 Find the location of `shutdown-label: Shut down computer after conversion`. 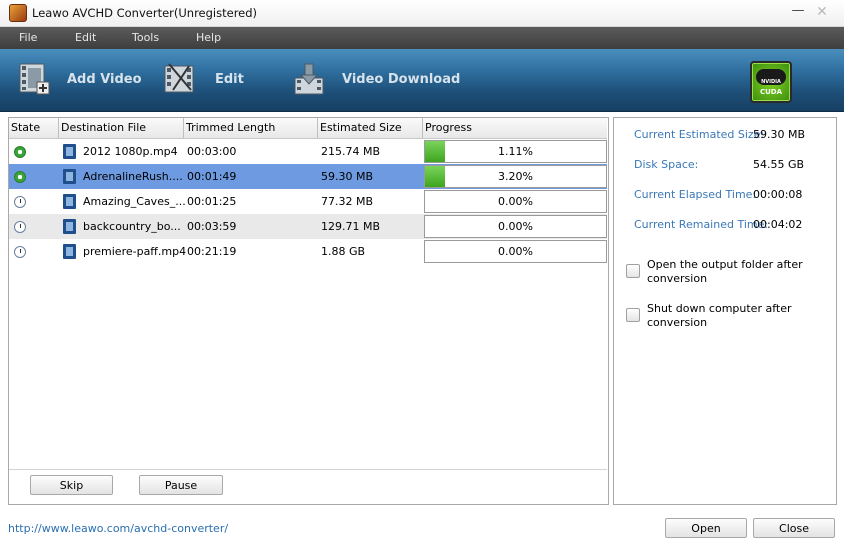

shutdown-label: Shut down computer after conversion is located at coordinates (737, 316).